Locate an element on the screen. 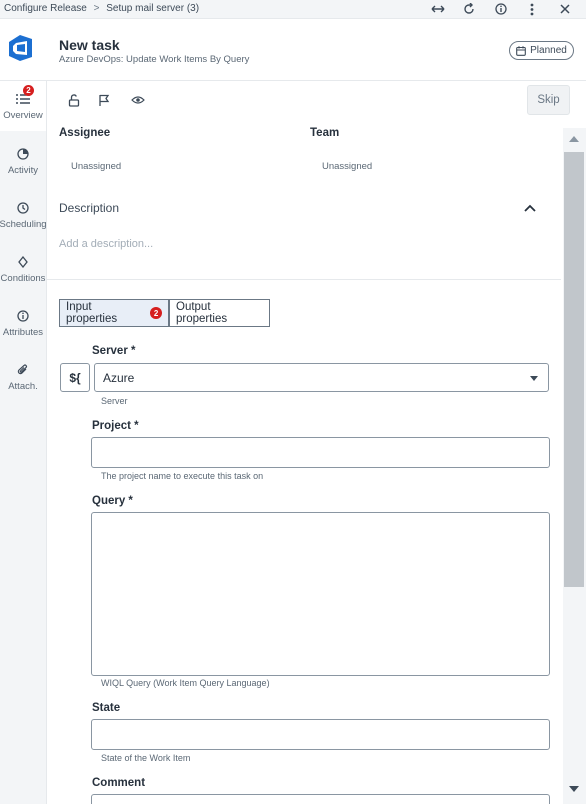  project-helper: The project name to execute this task on is located at coordinates (182, 476).